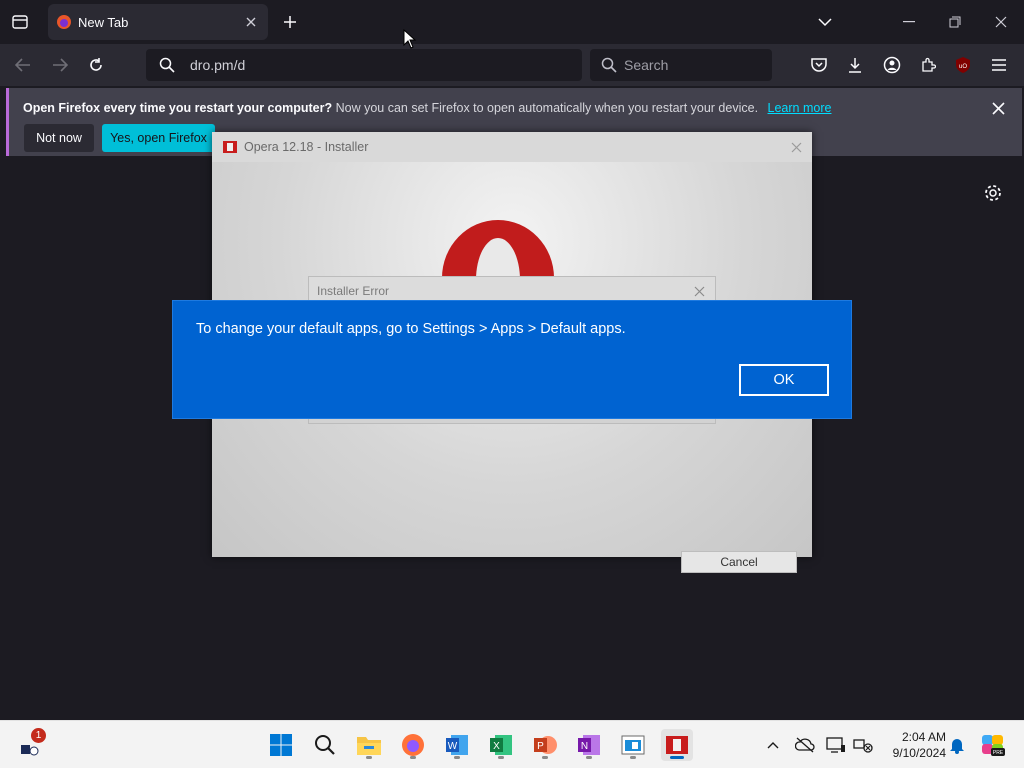  What do you see at coordinates (251, 22) in the screenshot?
I see `tab-close-icon` at bounding box center [251, 22].